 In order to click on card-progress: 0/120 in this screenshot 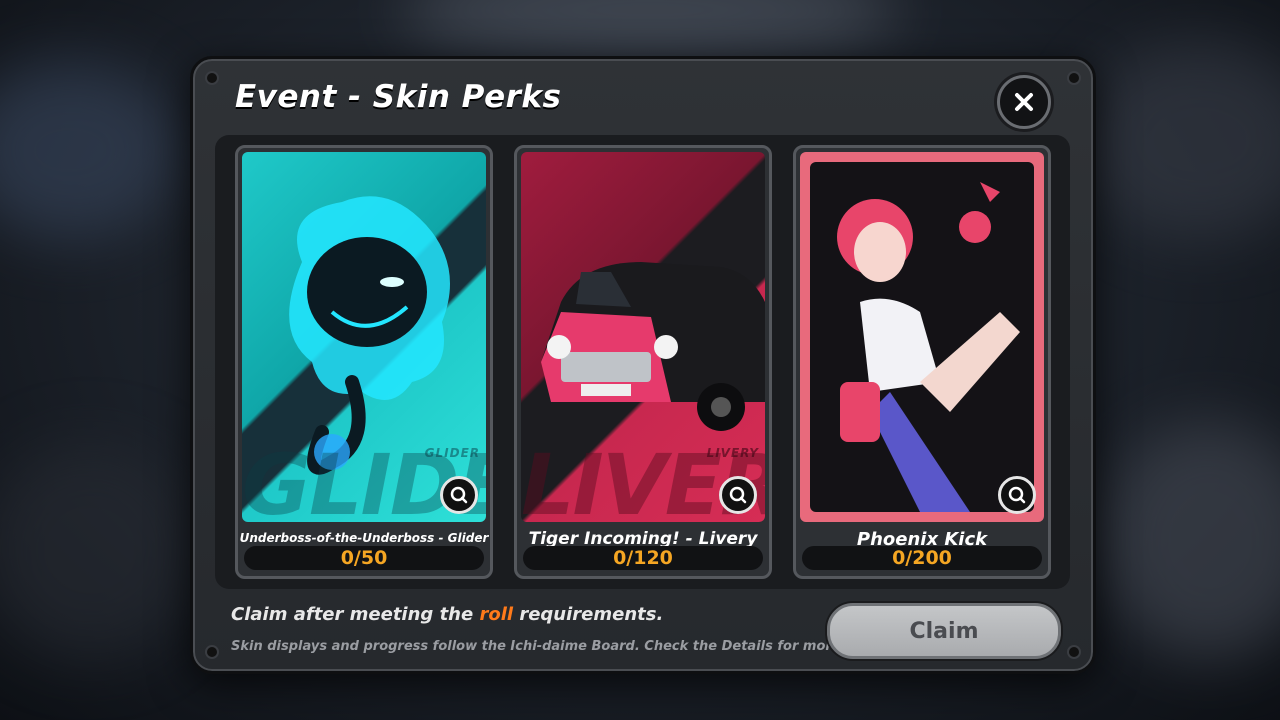, I will do `click(643, 558)`.